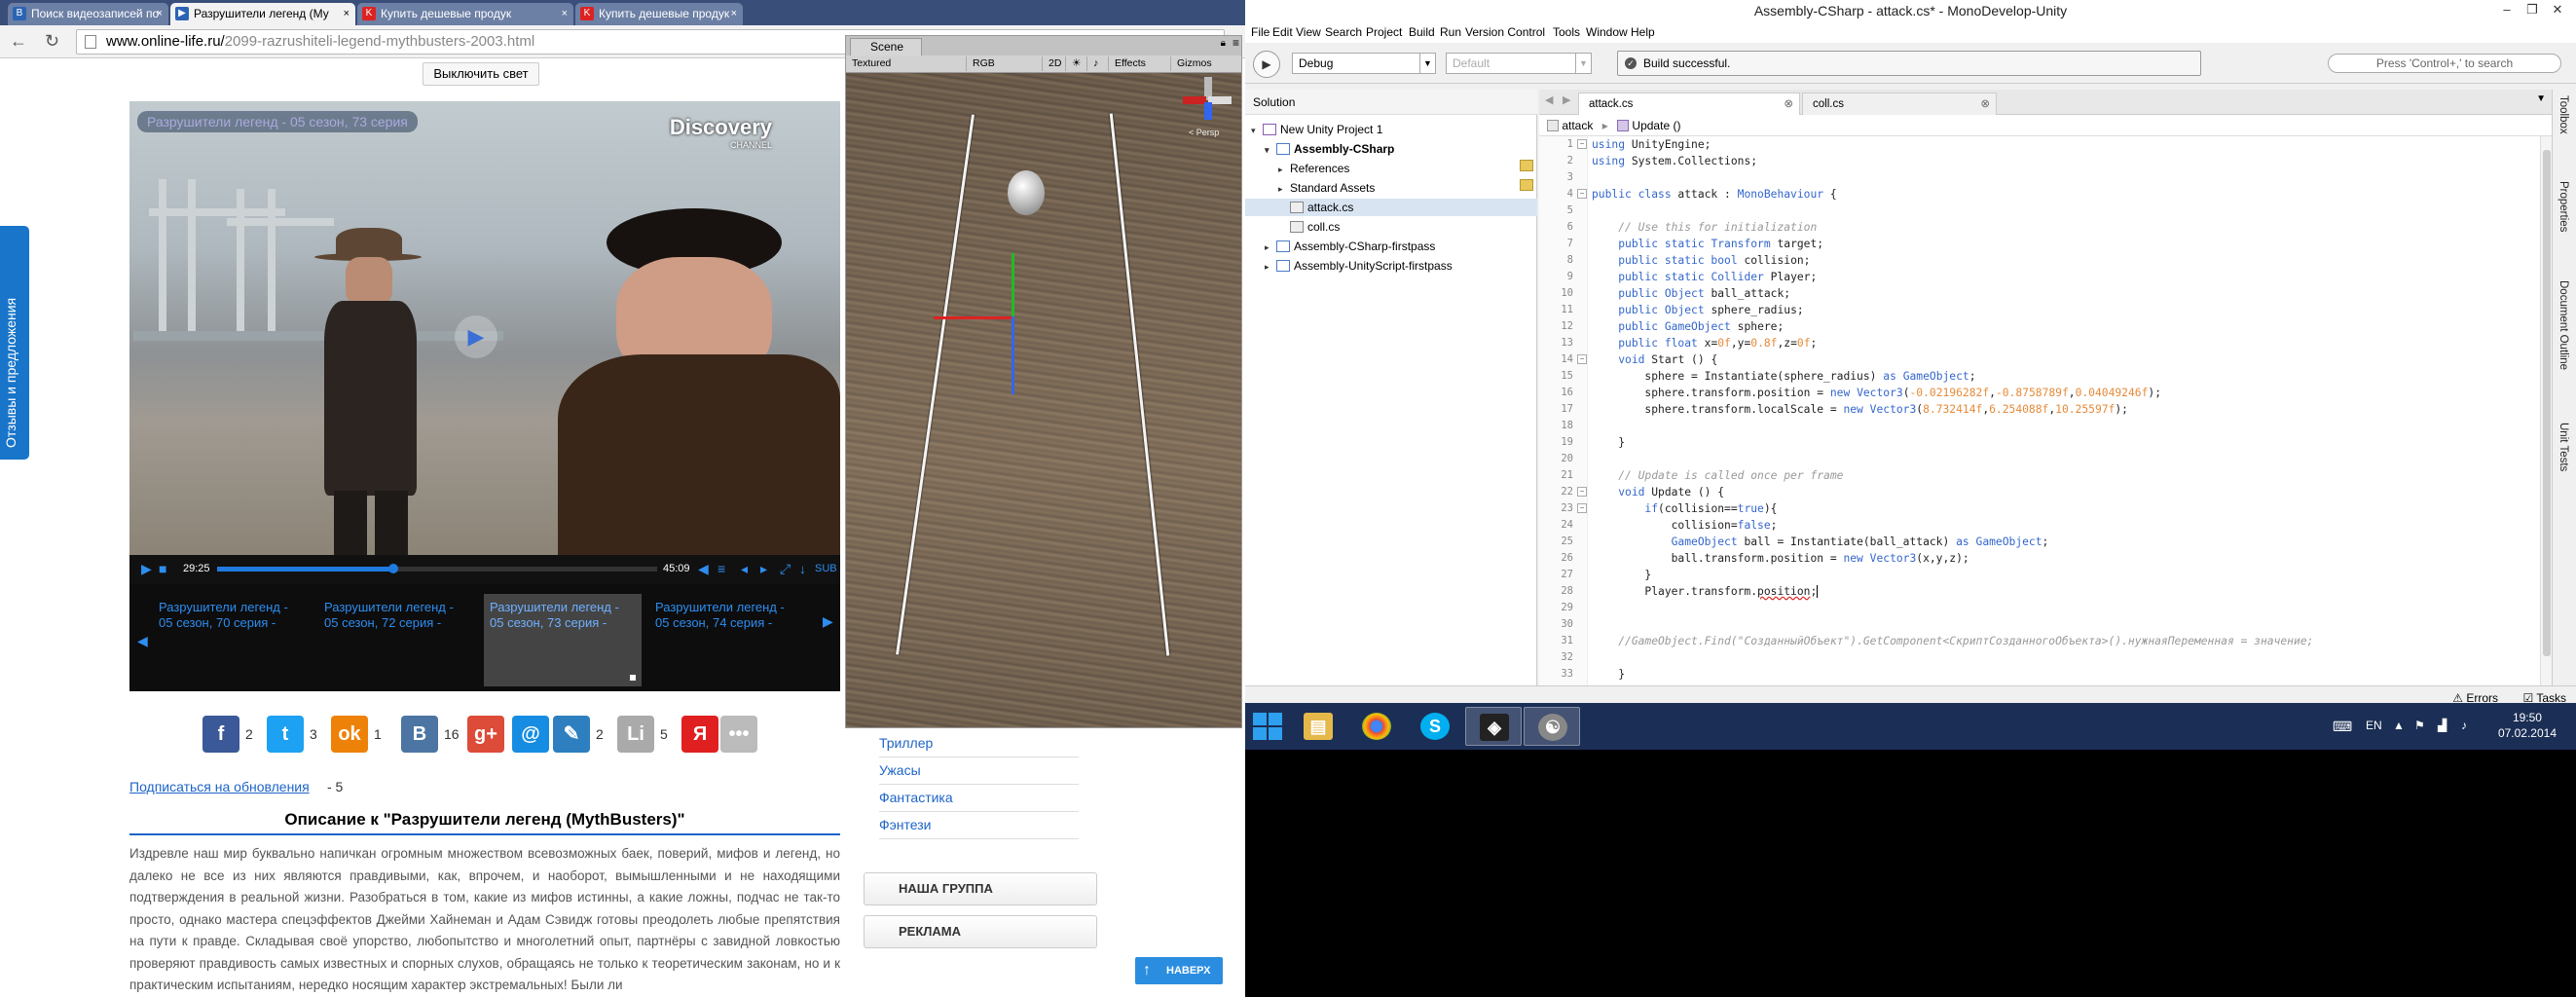 This screenshot has width=2576, height=997. I want to click on google-plus-icon: g+, so click(485, 734).